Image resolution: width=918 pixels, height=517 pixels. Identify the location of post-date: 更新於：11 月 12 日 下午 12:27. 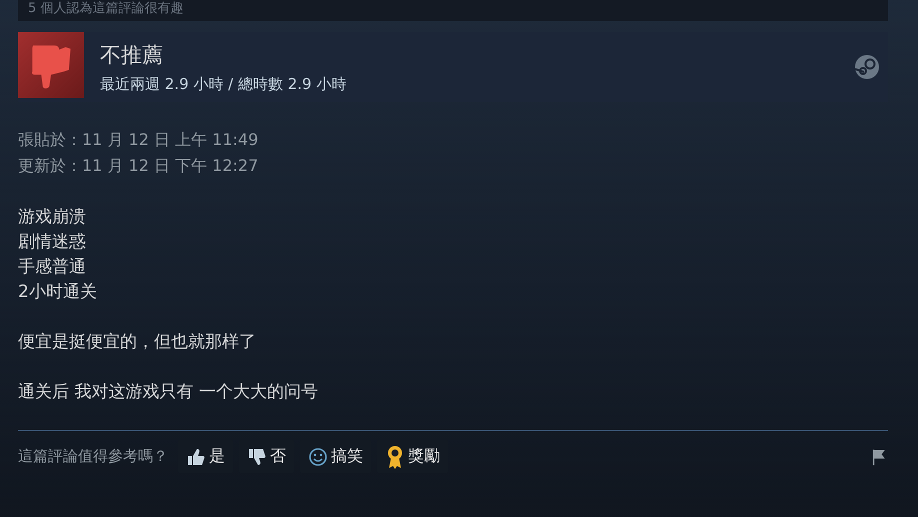
(139, 166).